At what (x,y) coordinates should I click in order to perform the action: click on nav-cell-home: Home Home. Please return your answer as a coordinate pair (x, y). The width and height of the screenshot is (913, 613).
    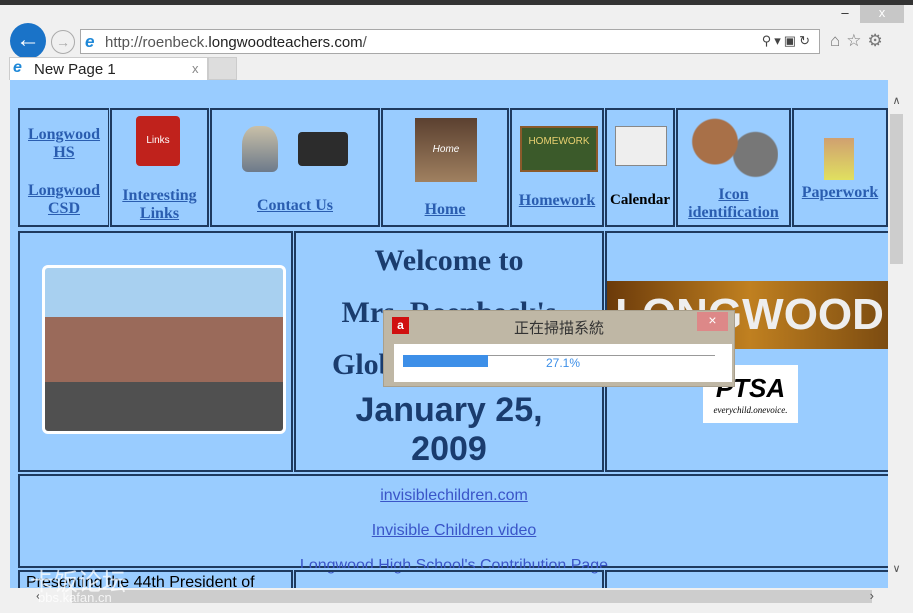
    Looking at the image, I should click on (445, 167).